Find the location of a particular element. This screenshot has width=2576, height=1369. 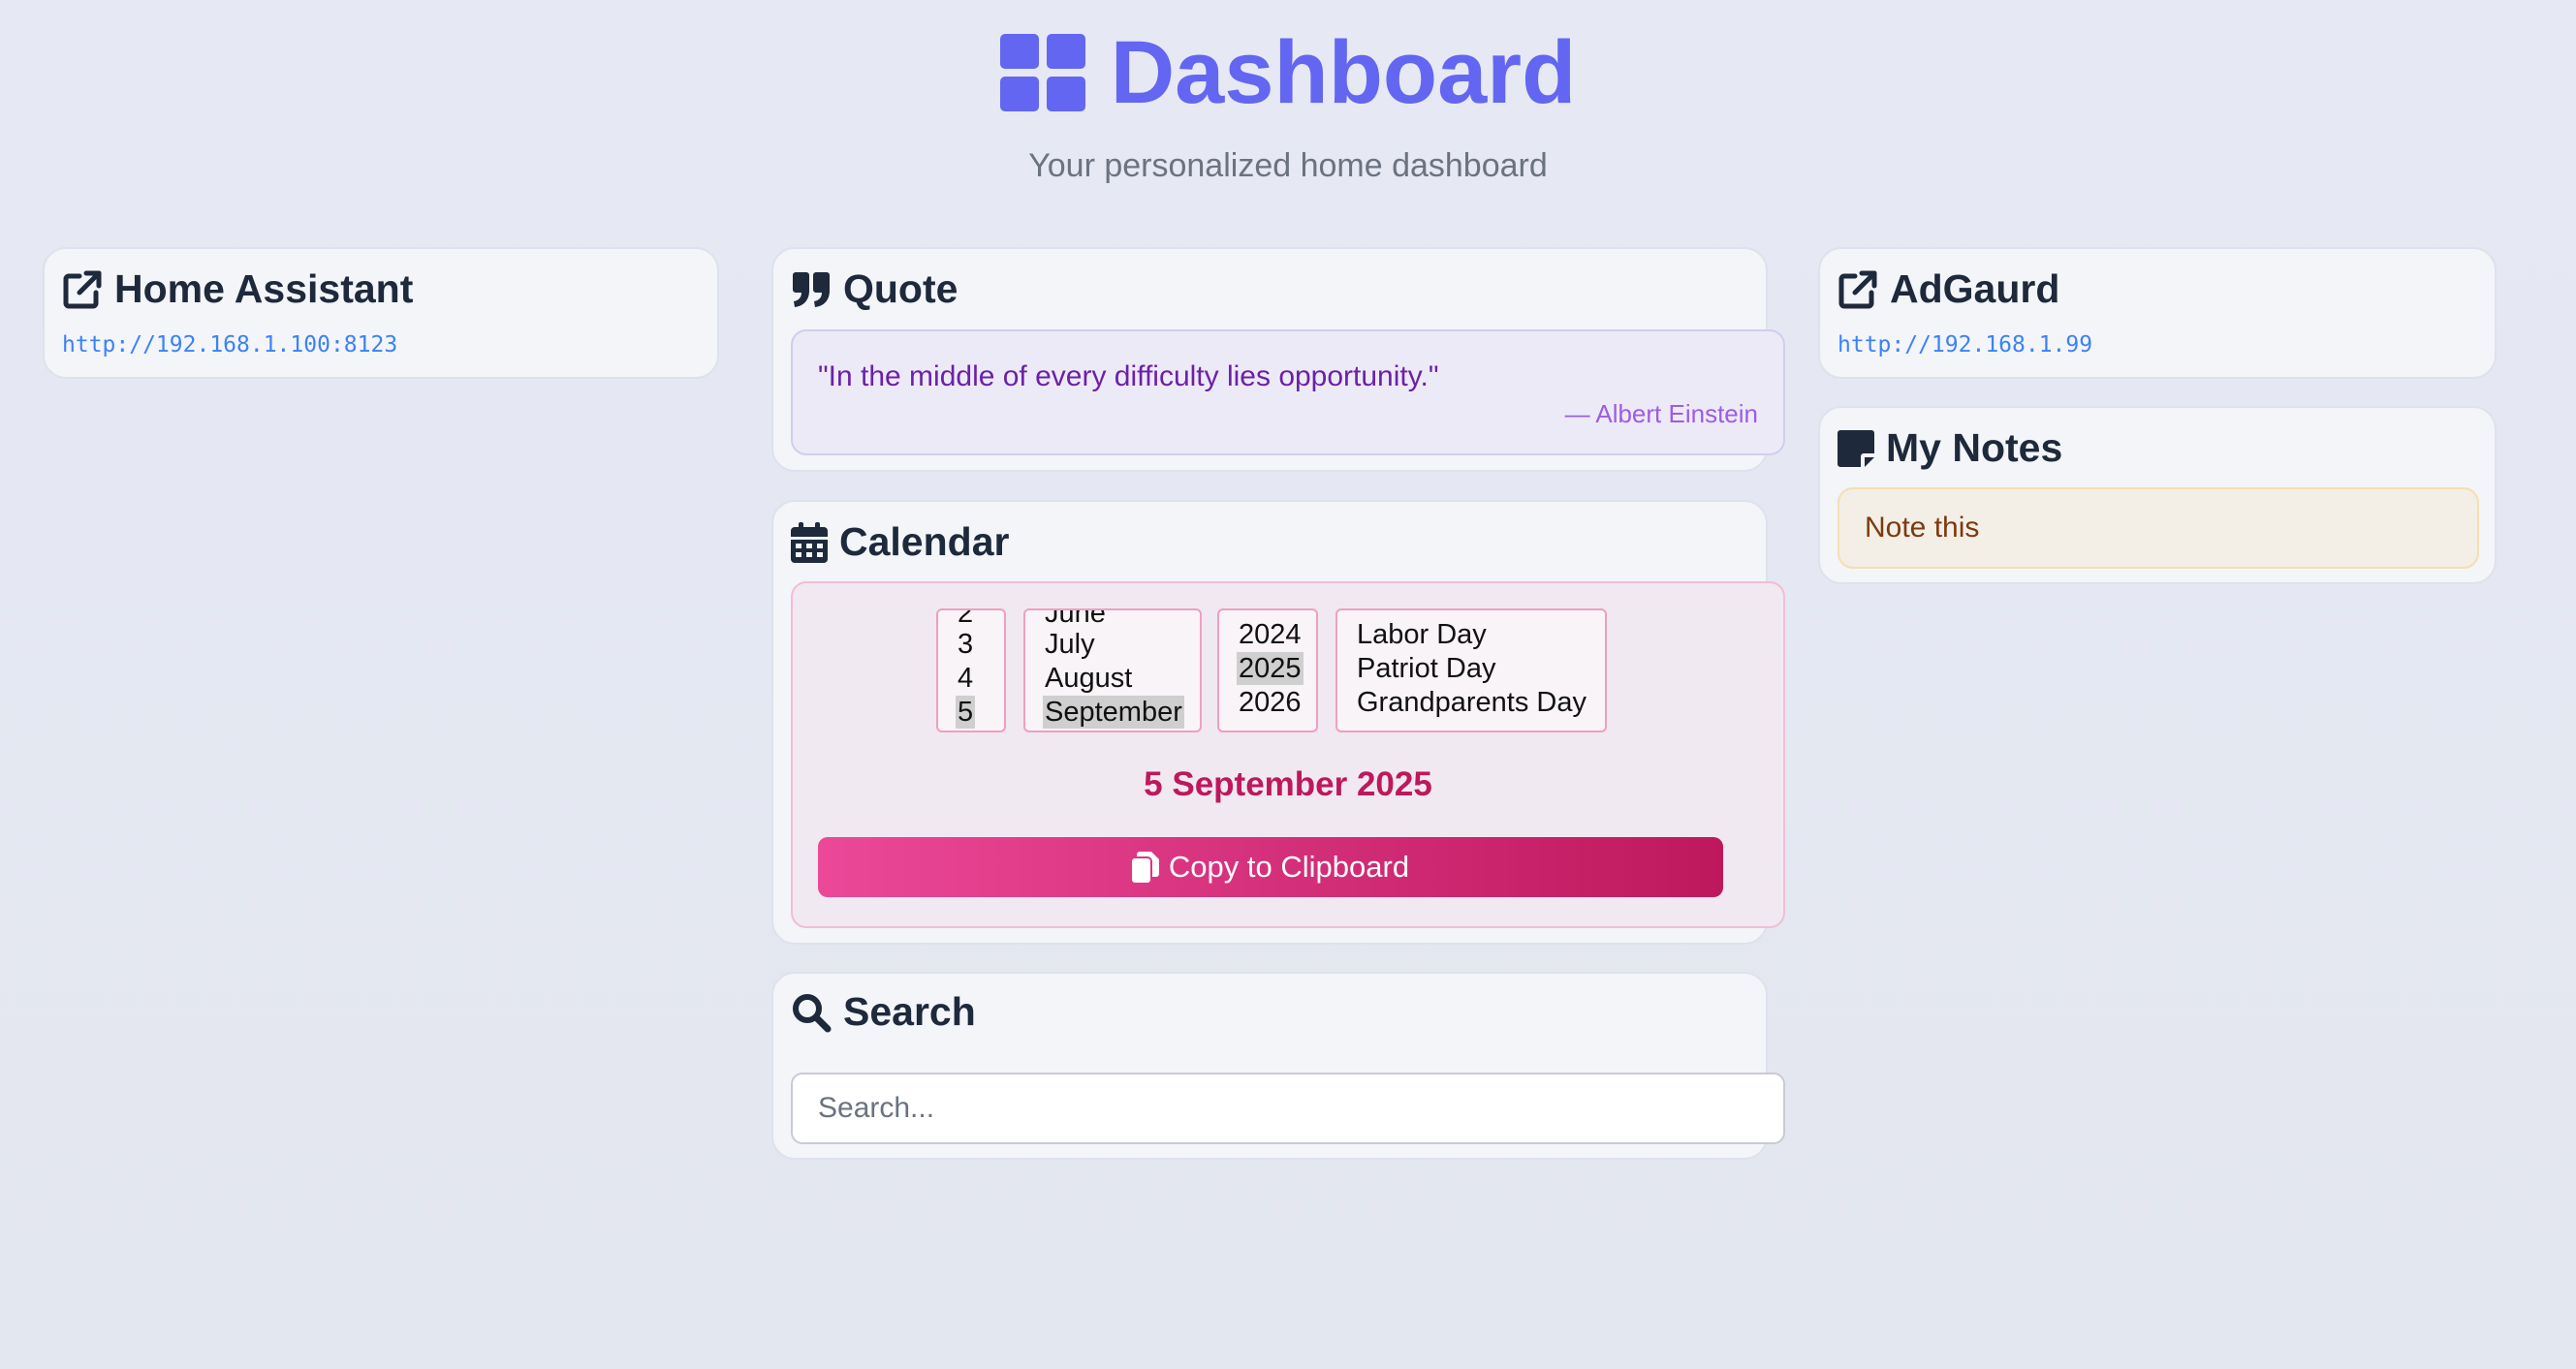

home-assistant-card: Home Assistant http://192.168.1.100:8123 is located at coordinates (381, 313).